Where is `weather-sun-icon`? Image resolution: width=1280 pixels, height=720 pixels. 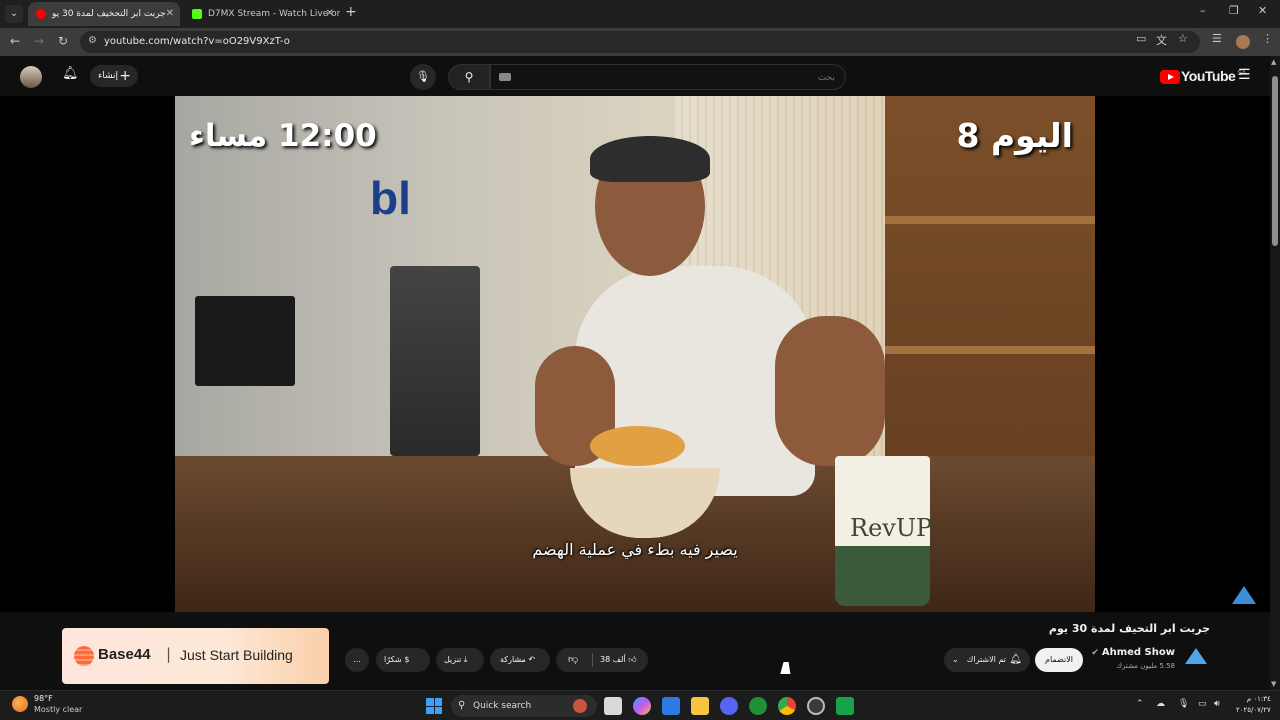
weather-sun-icon is located at coordinates (20, 704).